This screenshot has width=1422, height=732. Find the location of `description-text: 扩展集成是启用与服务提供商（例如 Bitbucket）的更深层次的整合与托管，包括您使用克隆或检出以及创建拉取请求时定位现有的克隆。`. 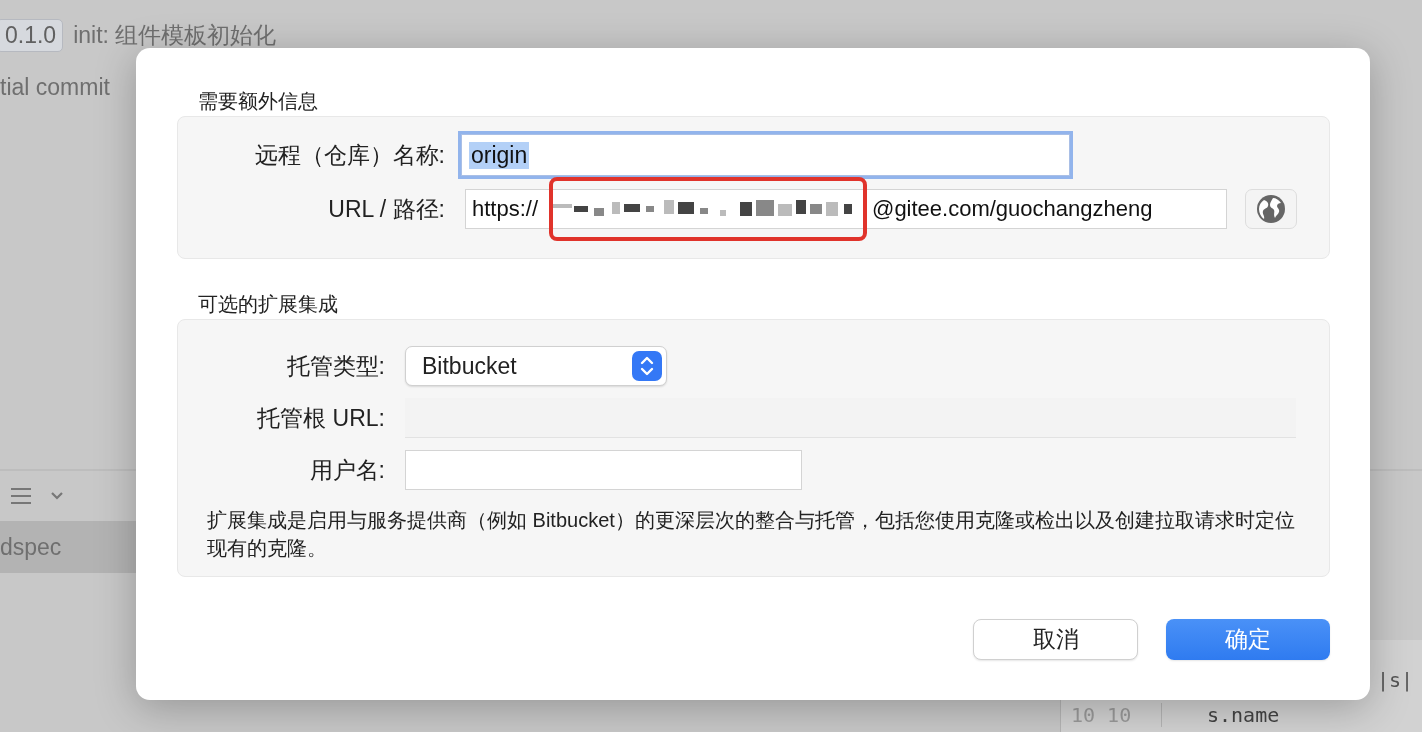

description-text: 扩展集成是启用与服务提供商（例如 Bitbucket）的更深层次的整合与托管，包括您使用克隆或检出以及创建拉取请求时定位现有的克隆。 is located at coordinates (751, 534).